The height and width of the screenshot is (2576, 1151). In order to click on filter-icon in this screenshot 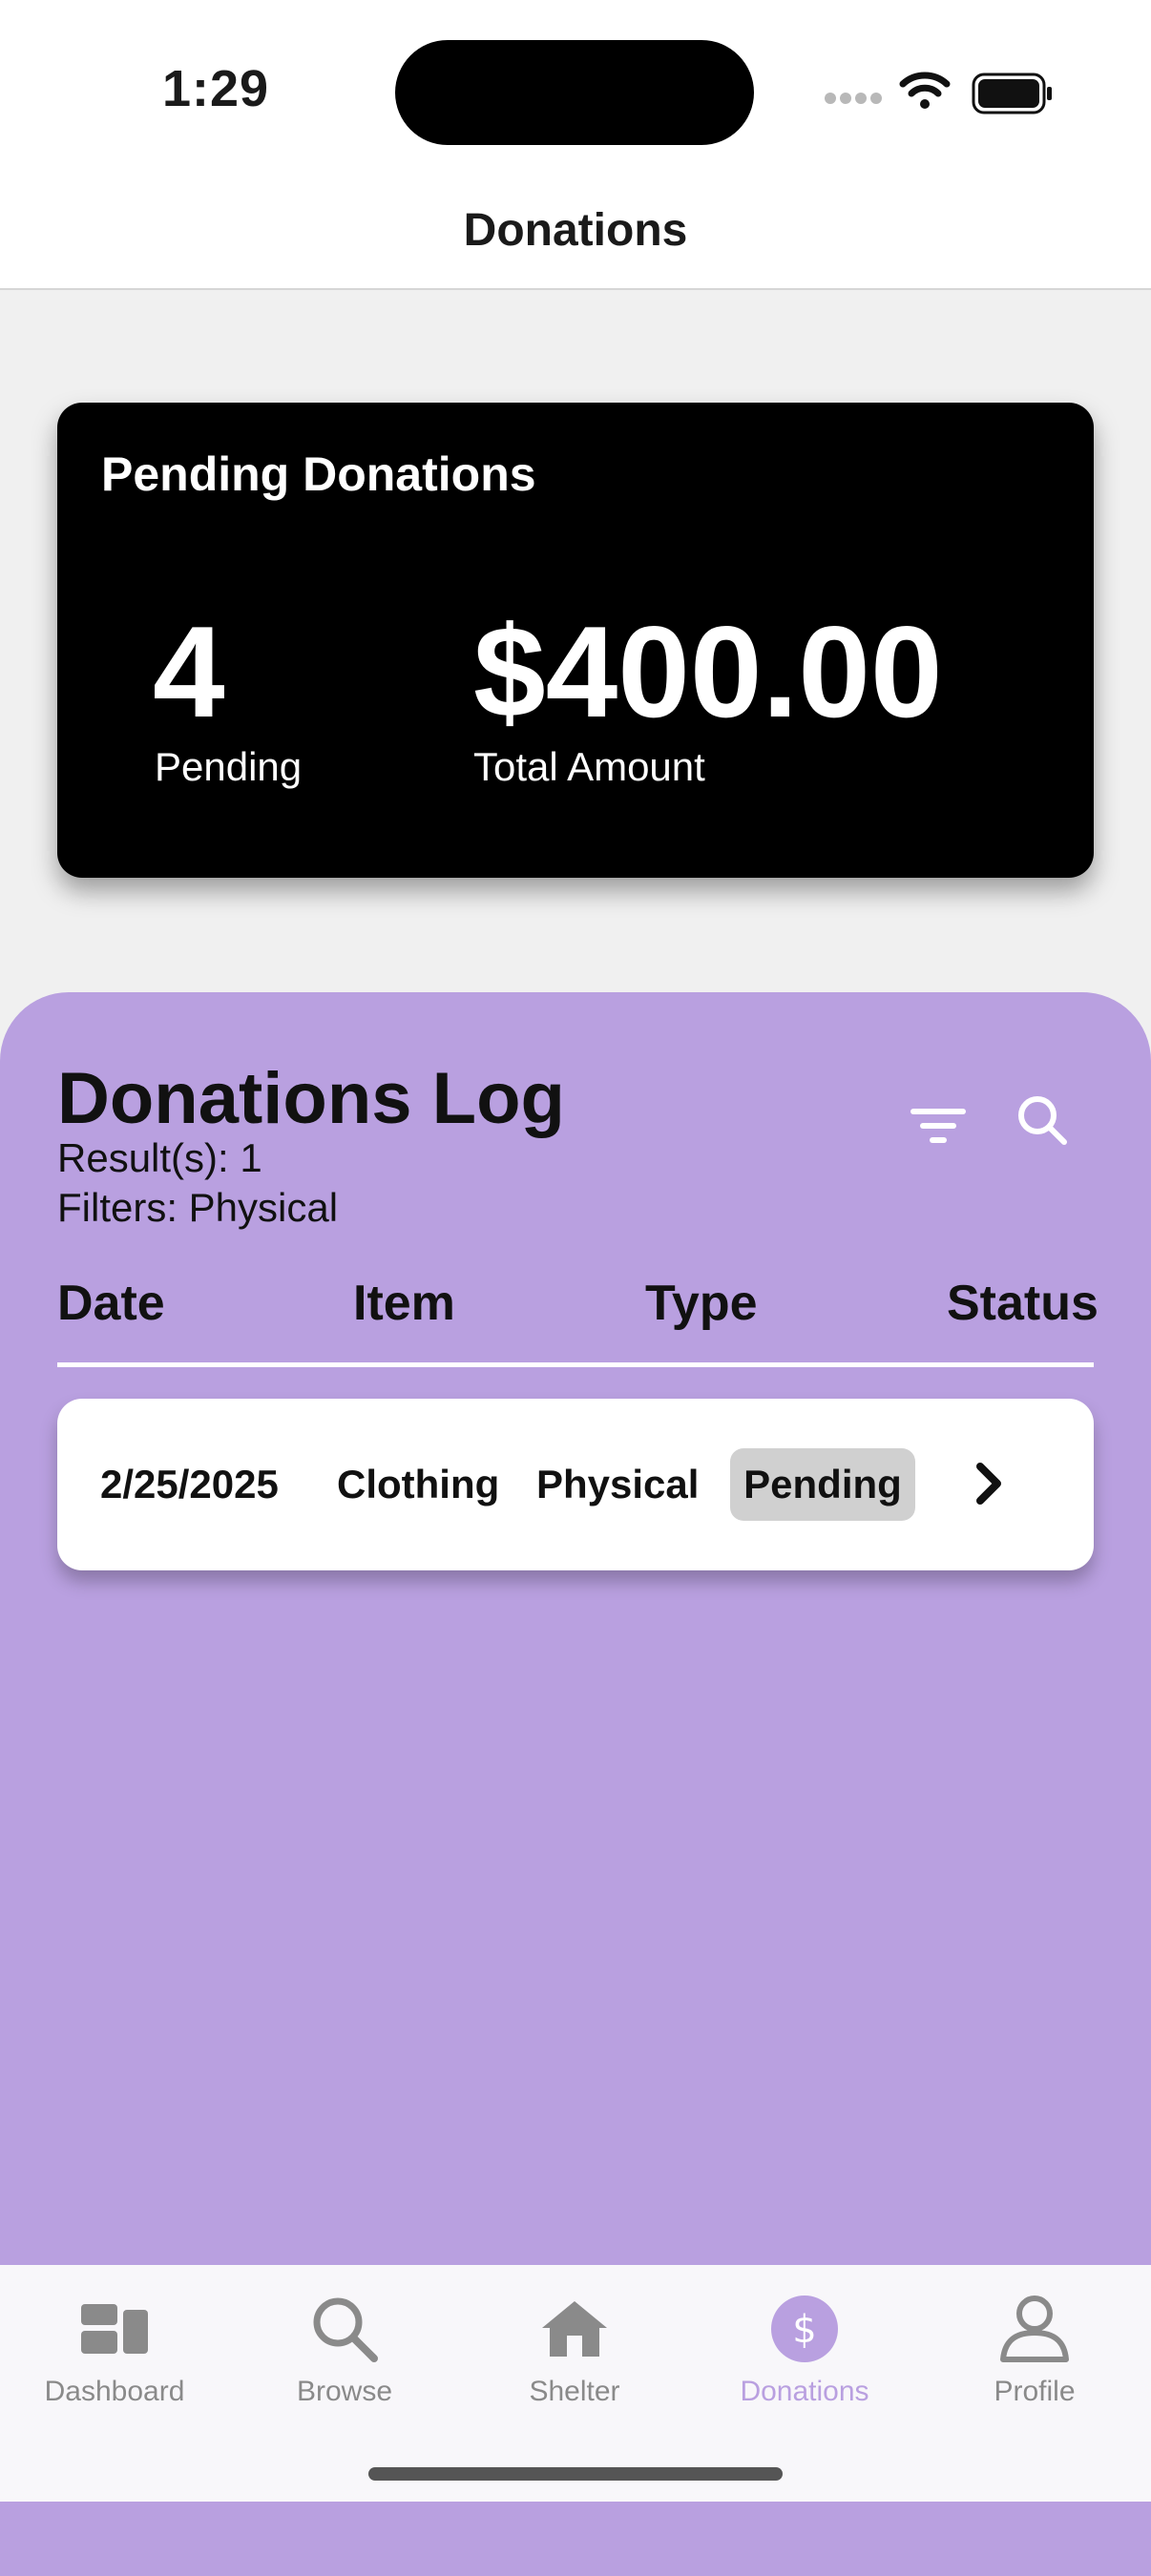, I will do `click(938, 1125)`.